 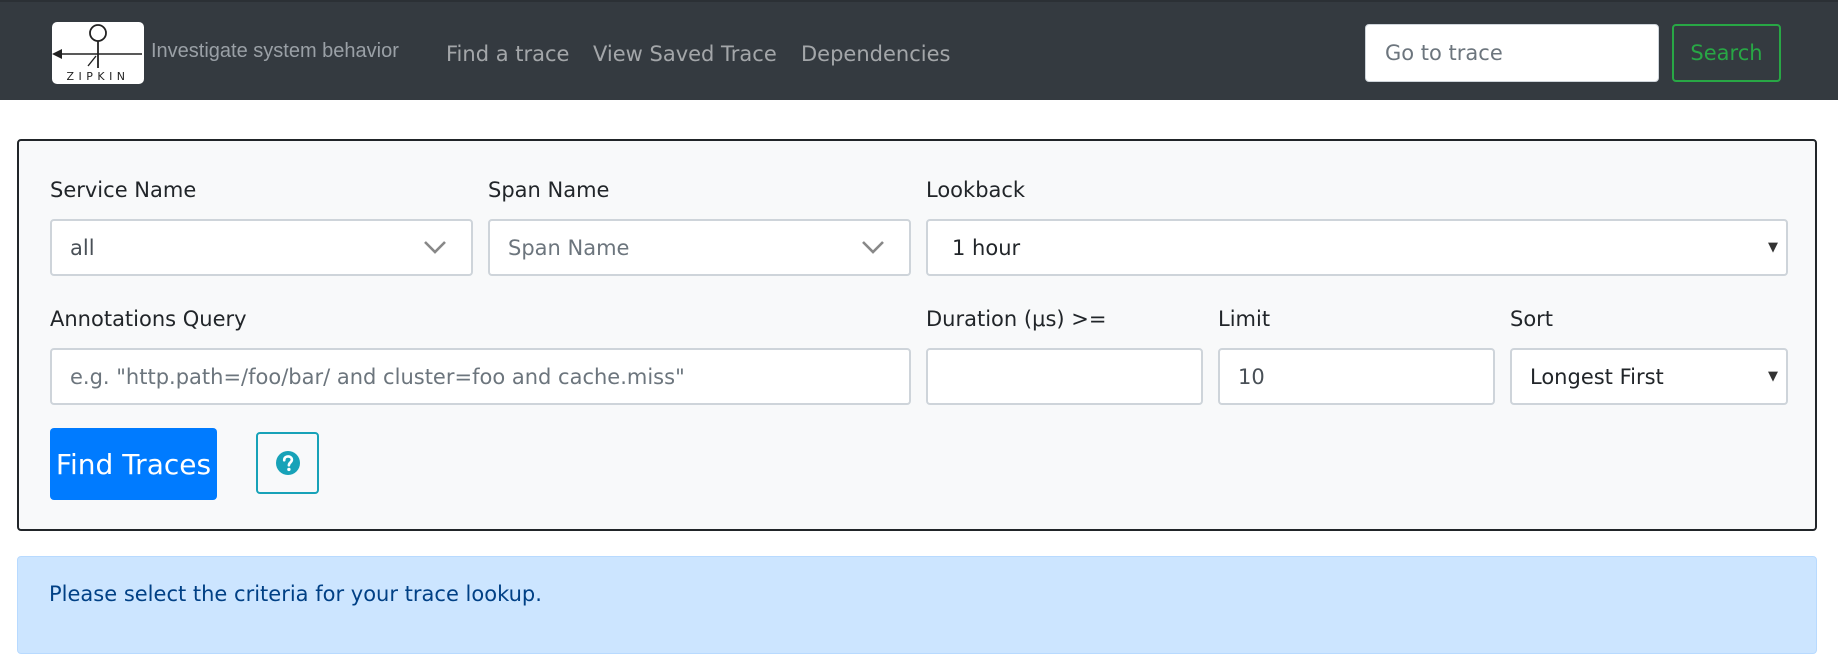 What do you see at coordinates (986, 247) in the screenshot?
I see `lookback-value: 1 hour` at bounding box center [986, 247].